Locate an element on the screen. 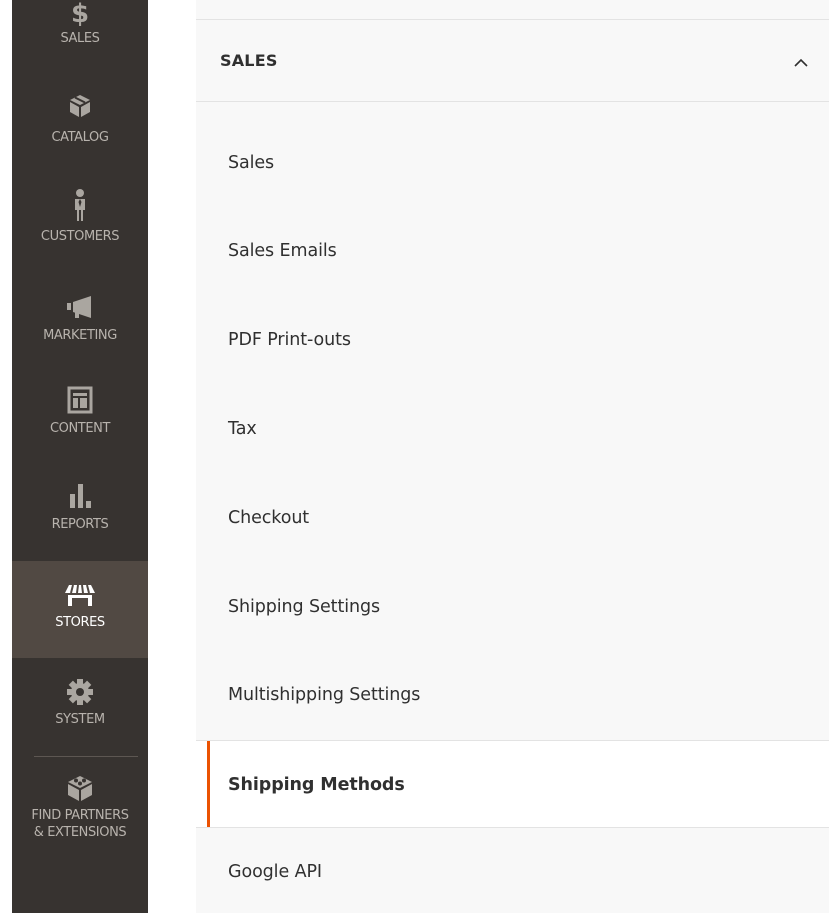 The height and width of the screenshot is (913, 829). sidebar-item-catalog: CATALOG is located at coordinates (80, 128).